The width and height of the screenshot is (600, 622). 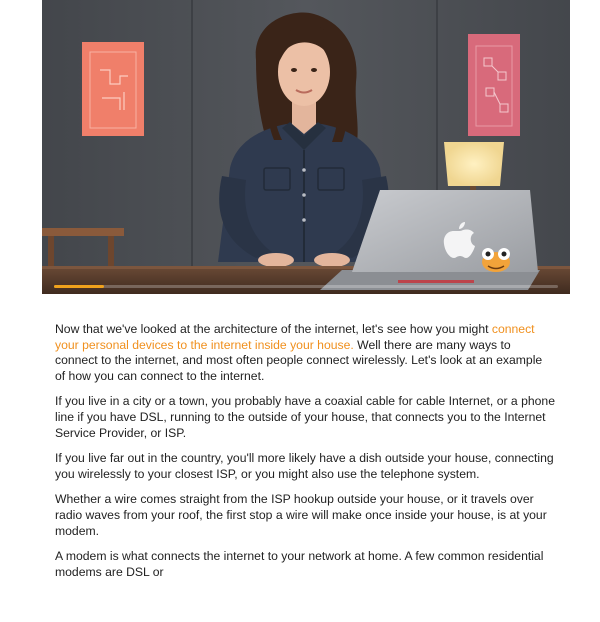 What do you see at coordinates (494, 85) in the screenshot?
I see `right-poster` at bounding box center [494, 85].